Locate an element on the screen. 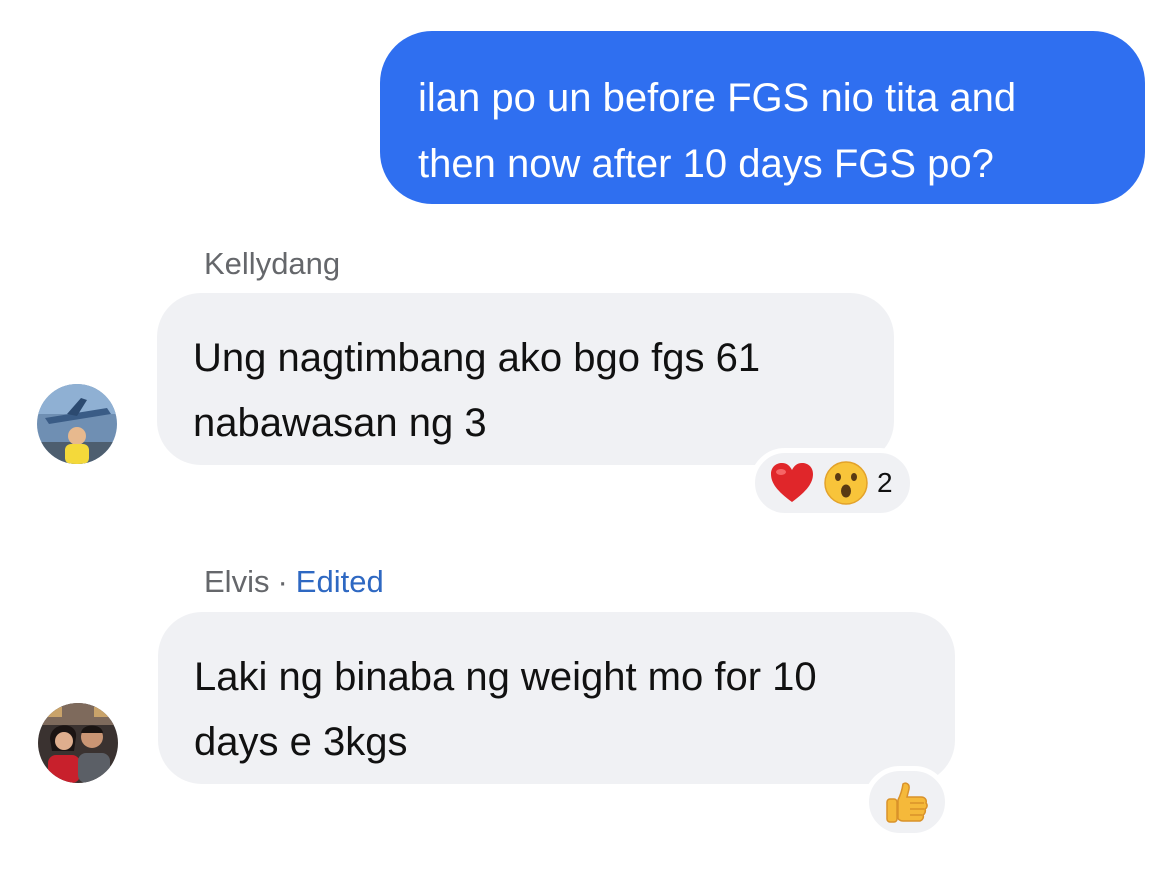 The image size is (1170, 869). outgoing-message-line-1: ilan po un before FGS nio tita and is located at coordinates (717, 98).